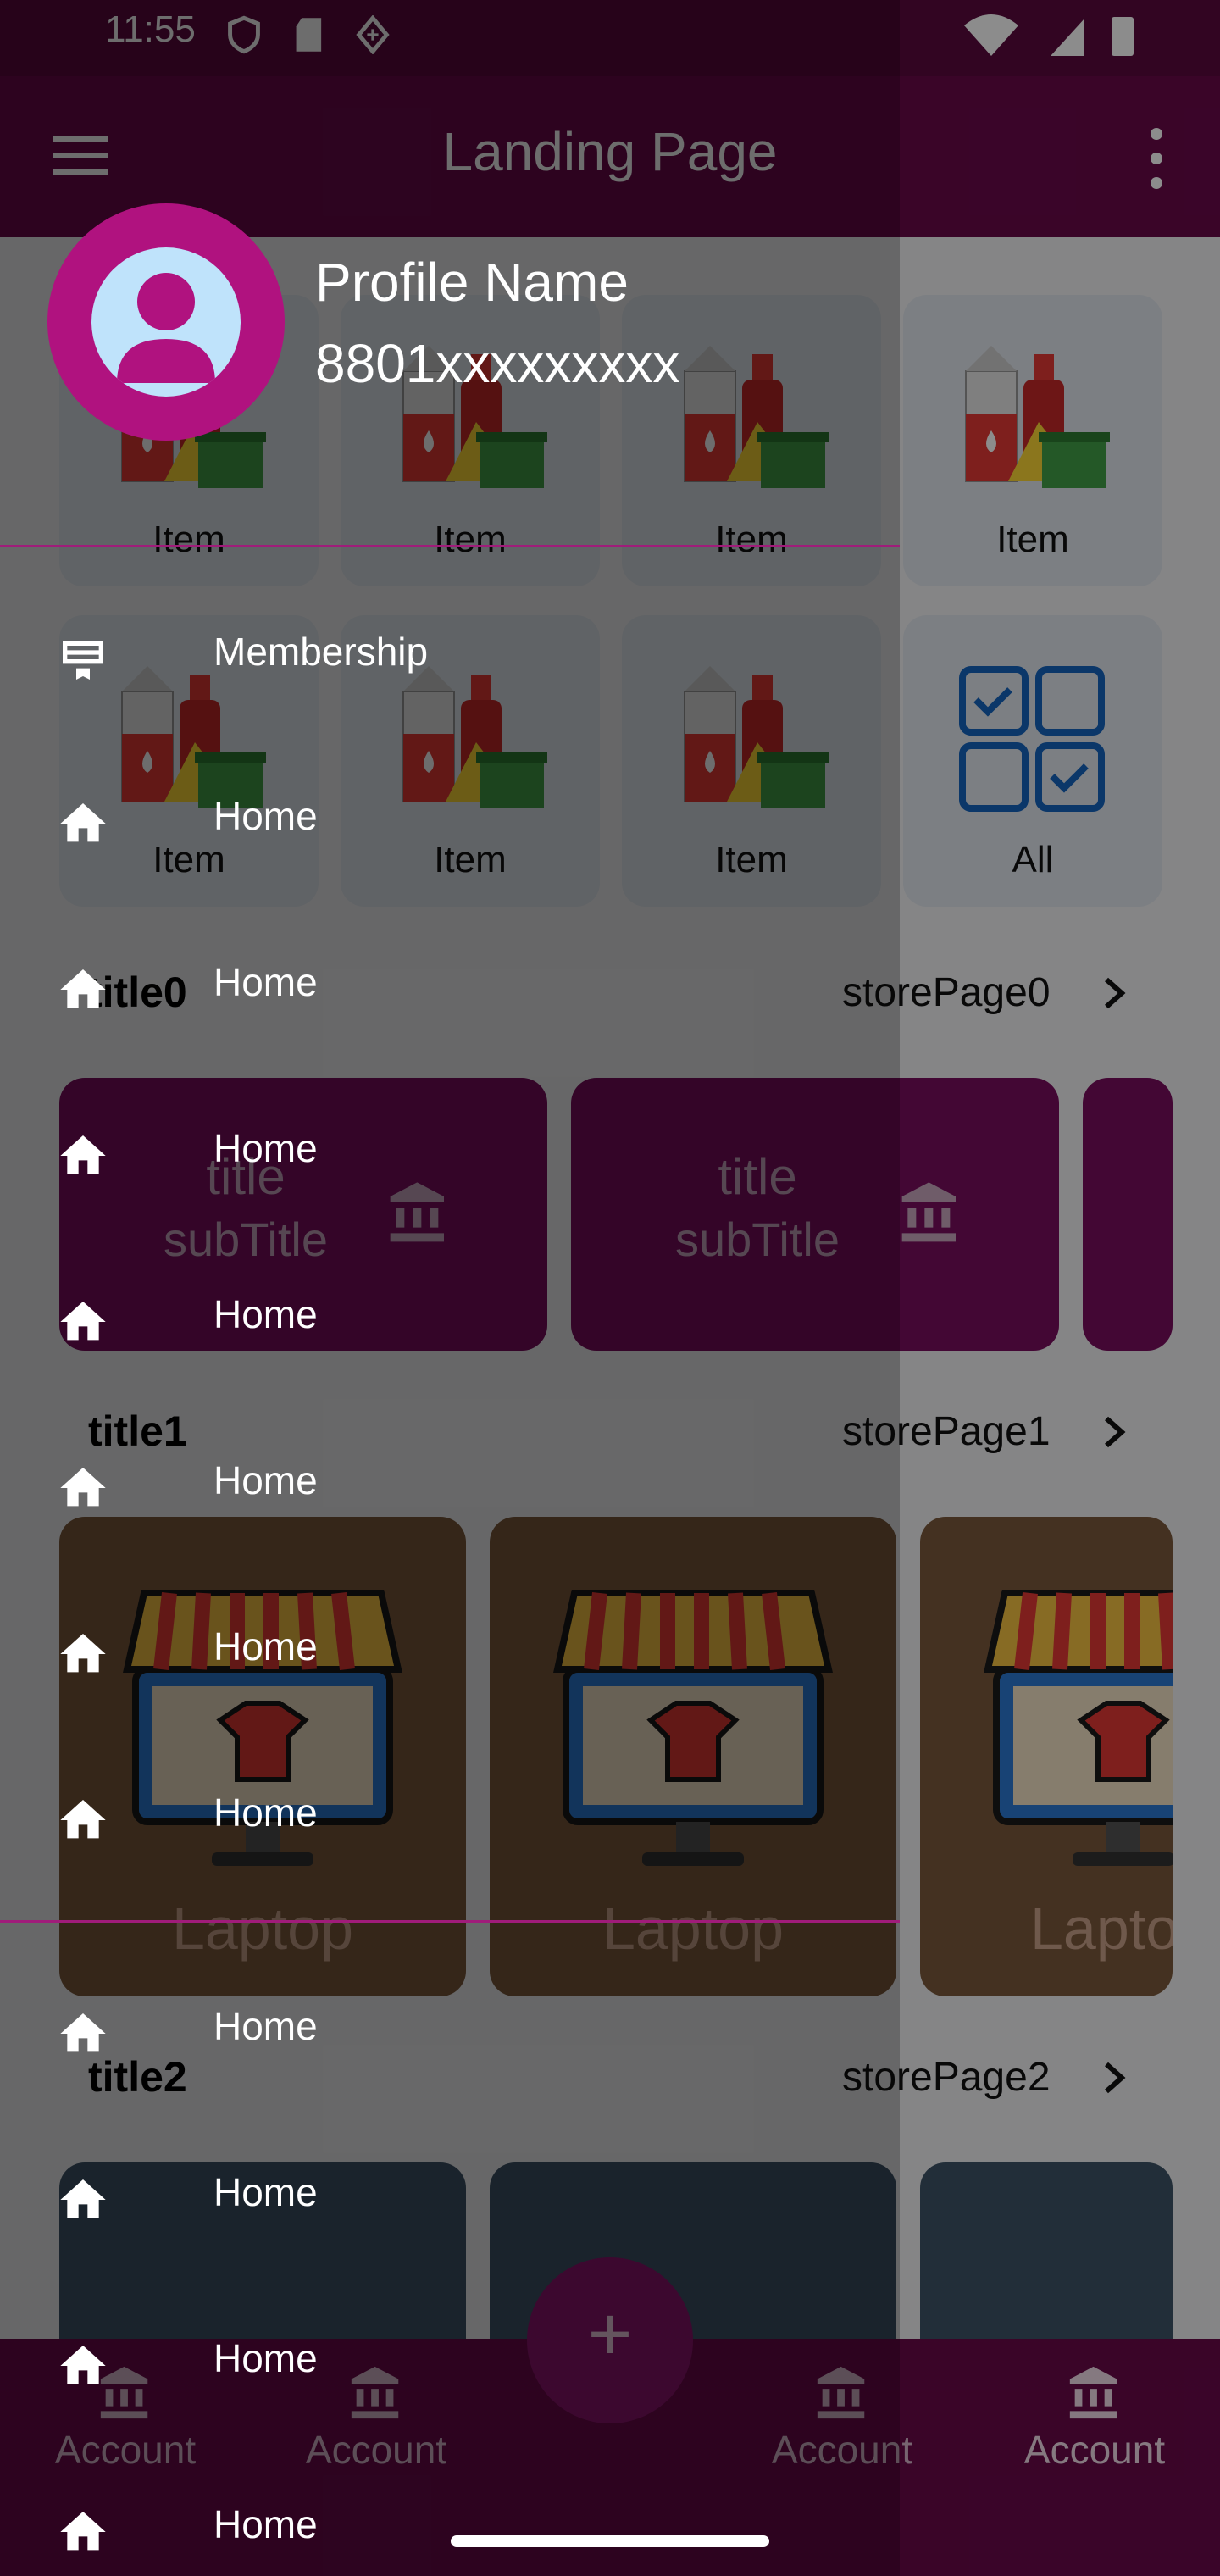 Image resolution: width=1220 pixels, height=2576 pixels. What do you see at coordinates (450, 656) in the screenshot?
I see `drawer-item-membership: Membership` at bounding box center [450, 656].